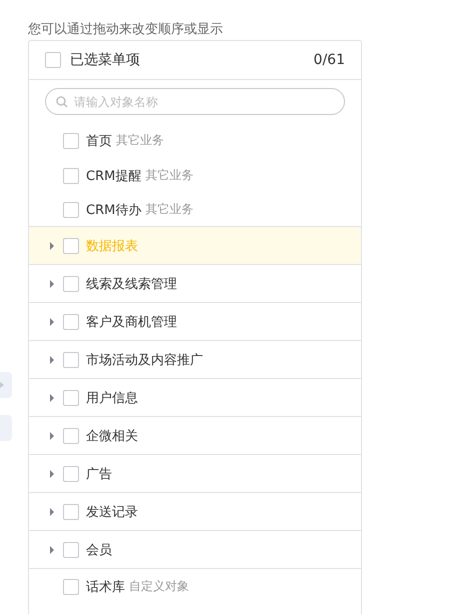 The width and height of the screenshot is (456, 614). Describe the element at coordinates (195, 474) in the screenshot. I see `menu-item: 广告` at that location.